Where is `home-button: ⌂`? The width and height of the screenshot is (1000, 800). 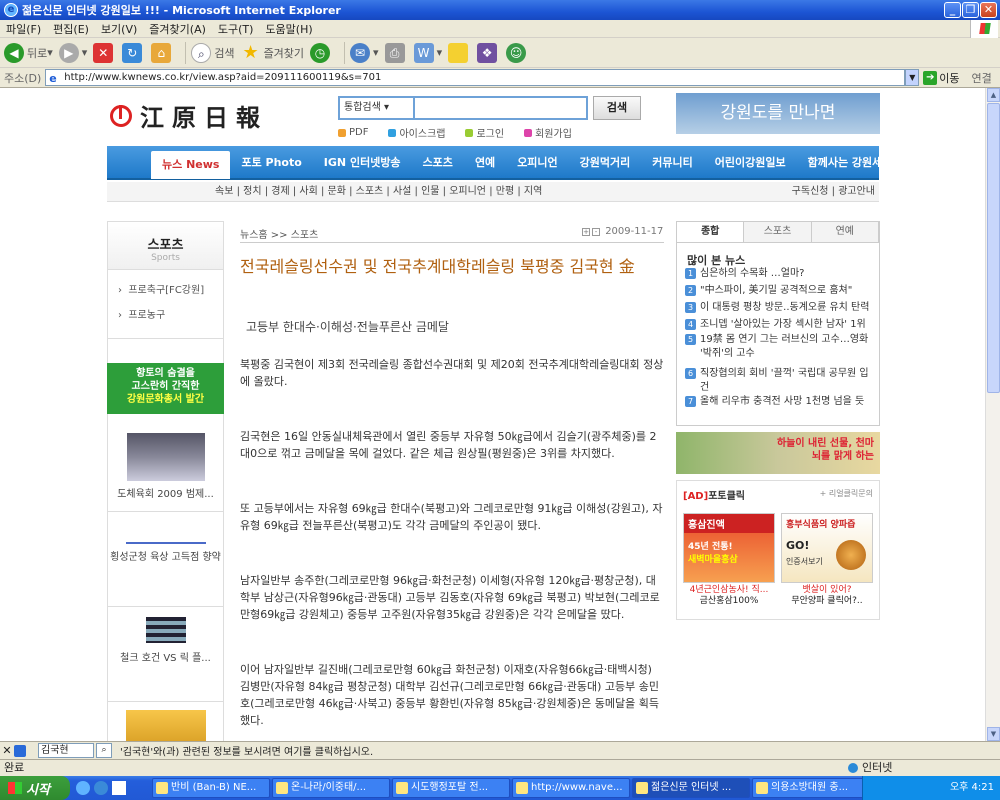
home-button: ⌂ is located at coordinates (162, 52).